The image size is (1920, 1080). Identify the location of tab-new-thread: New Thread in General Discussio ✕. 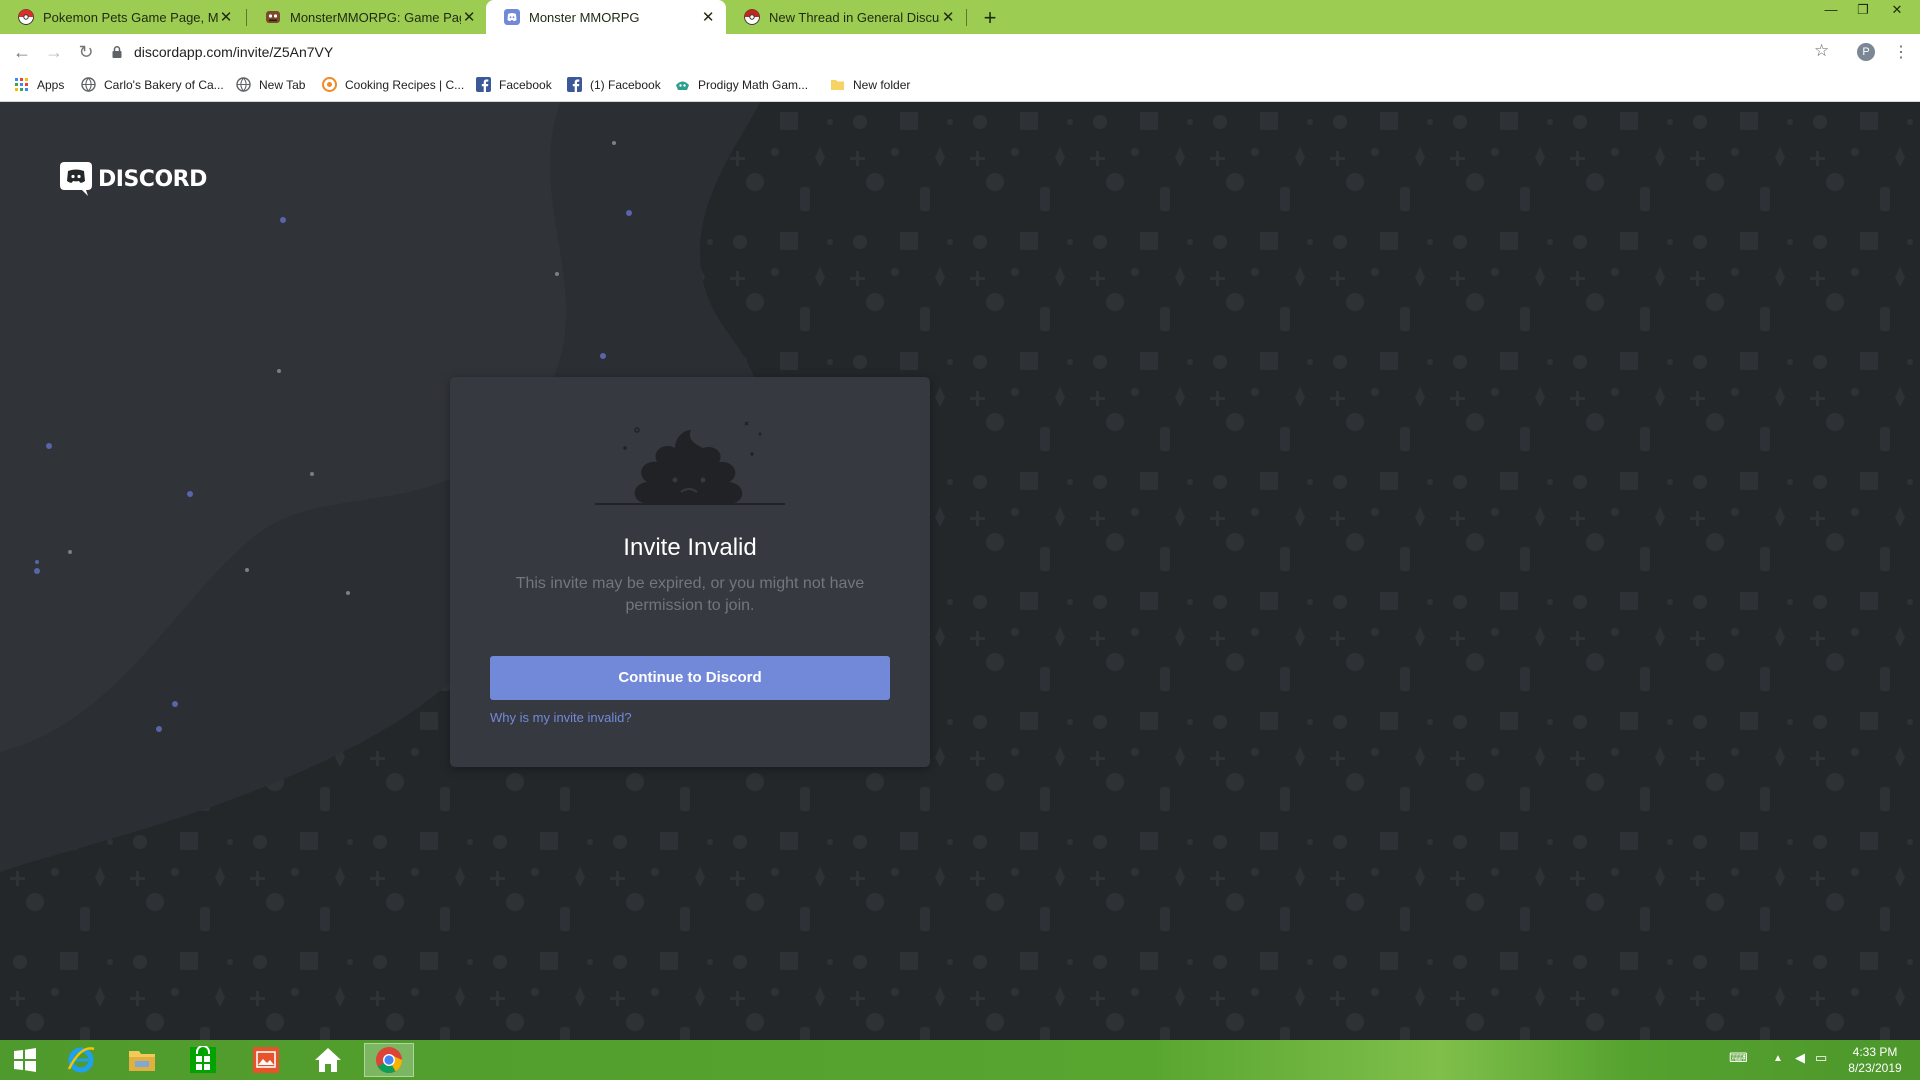
(846, 17).